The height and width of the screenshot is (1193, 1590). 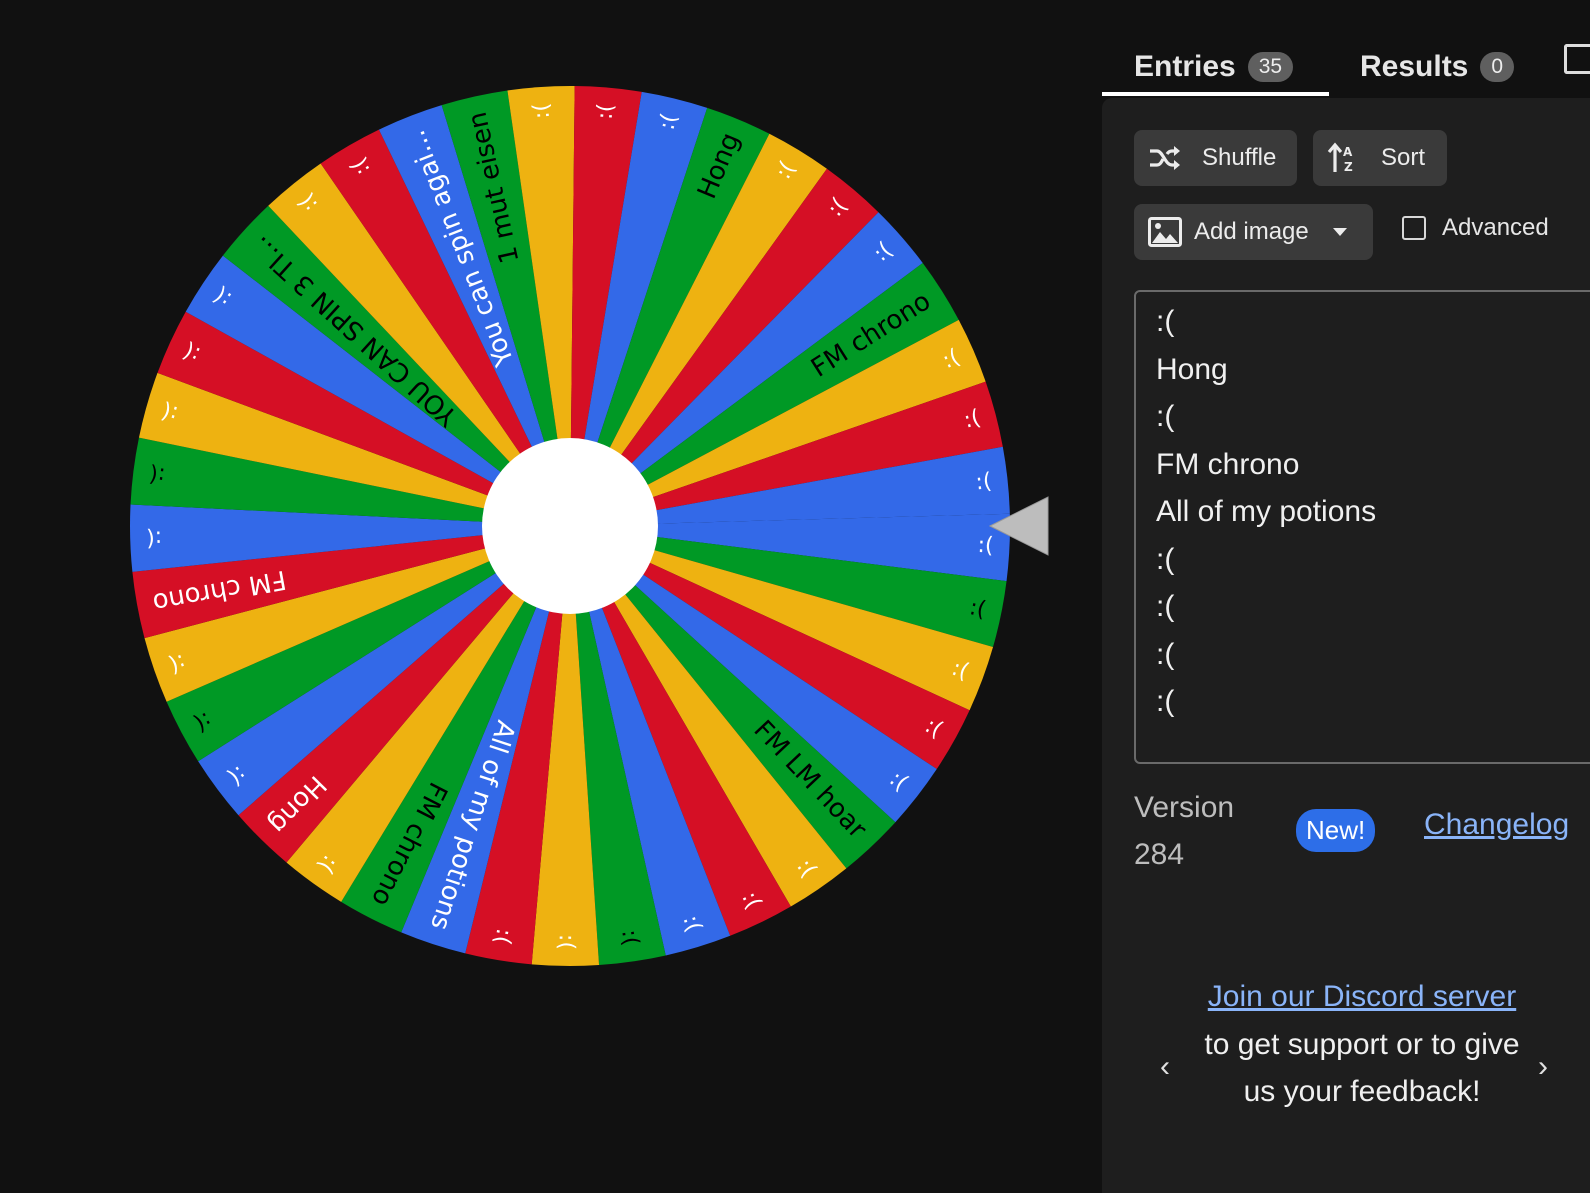 I want to click on sort-label: Sort, so click(x=1403, y=157).